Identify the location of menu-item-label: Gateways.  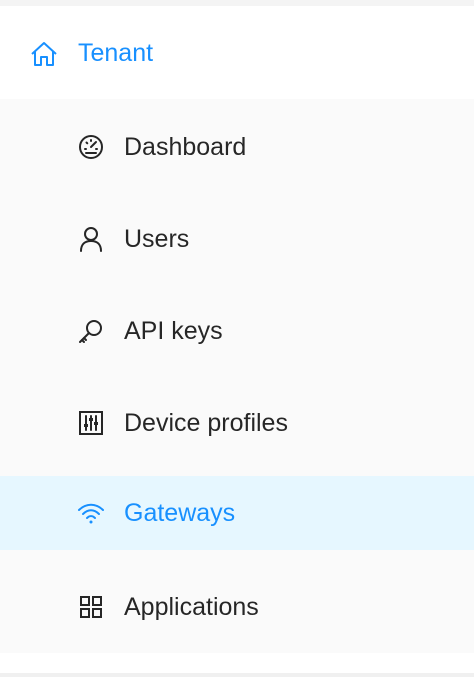
(180, 513).